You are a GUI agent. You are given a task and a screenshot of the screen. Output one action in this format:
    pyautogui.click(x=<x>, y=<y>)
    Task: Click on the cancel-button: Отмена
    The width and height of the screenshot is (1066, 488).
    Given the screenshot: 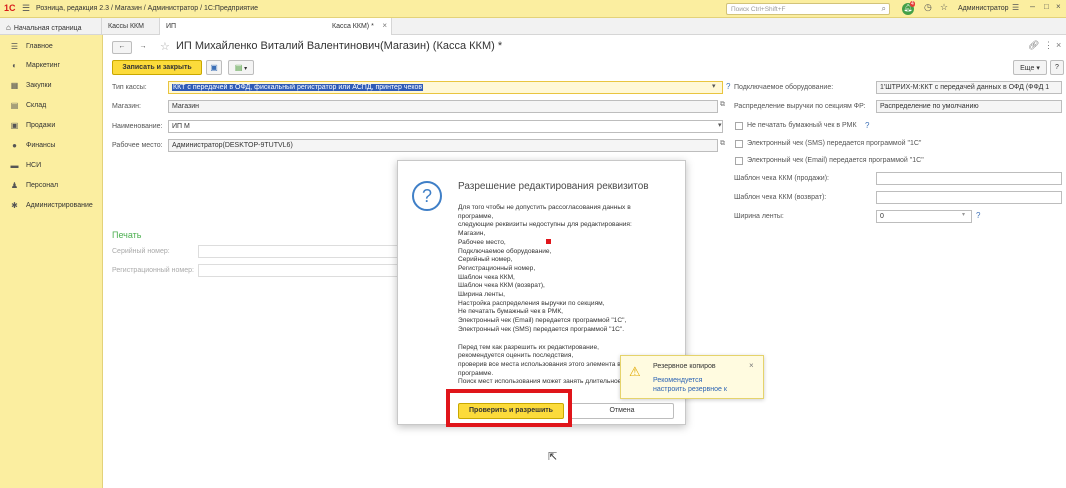 What is the action you would take?
    pyautogui.click(x=622, y=411)
    